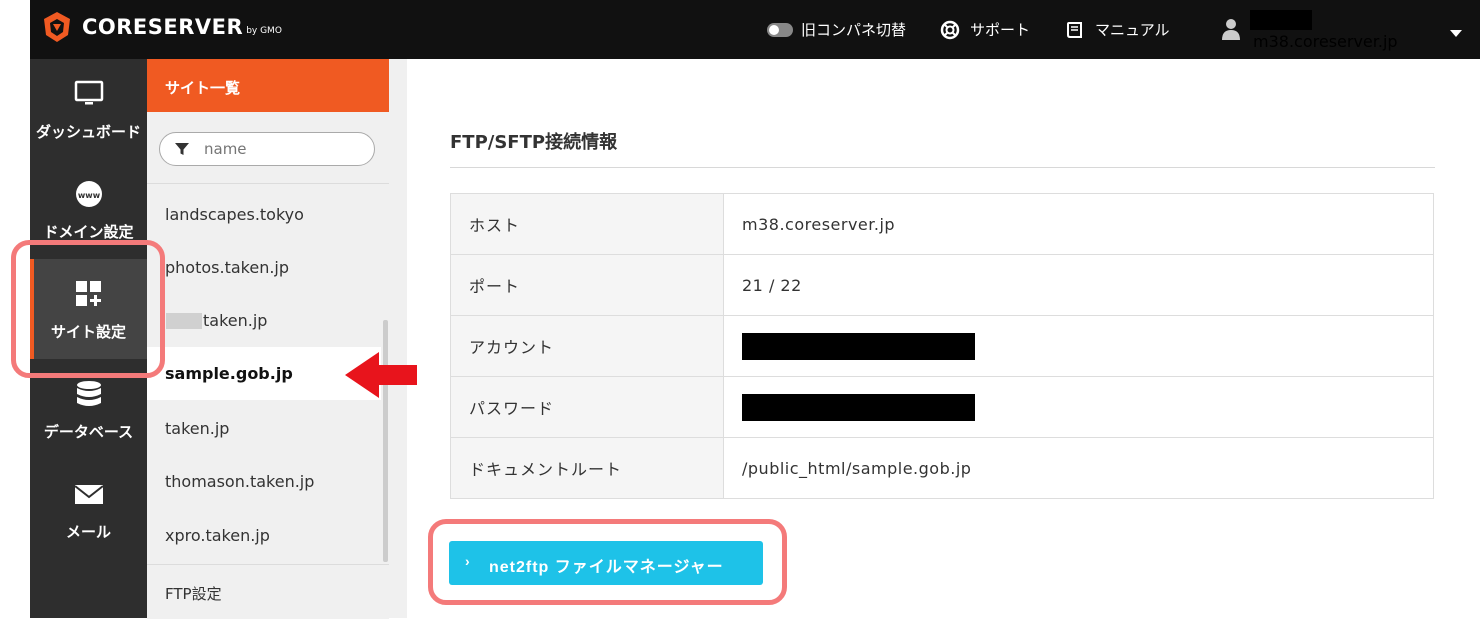 Image resolution: width=1480 pixels, height=619 pixels. Describe the element at coordinates (268, 85) in the screenshot. I see `site-list-header: サイト一覧` at that location.